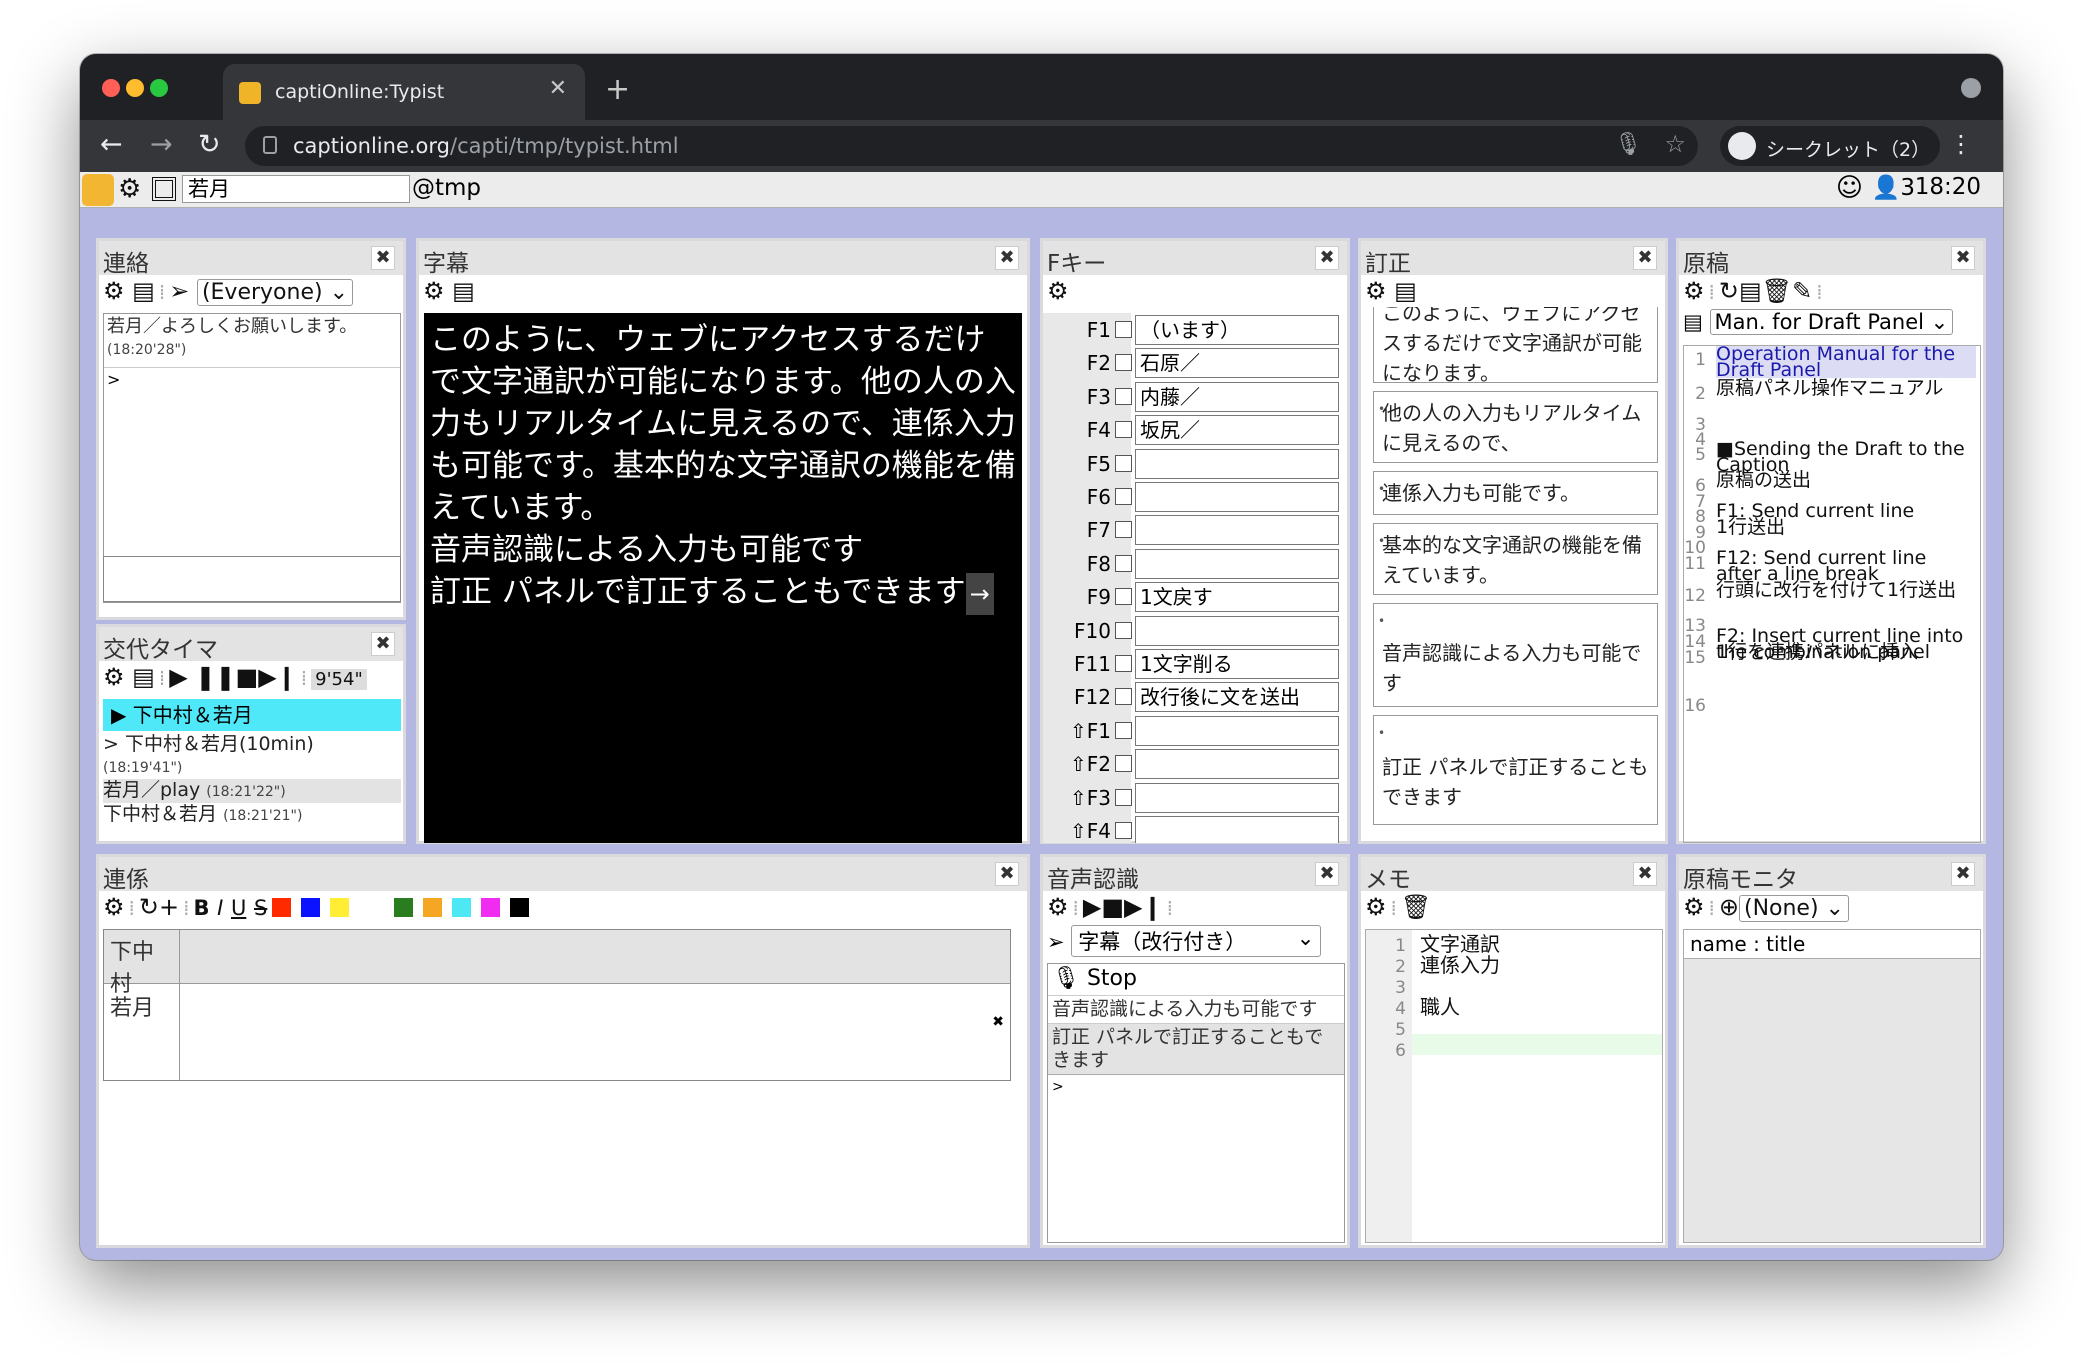 The image size is (2081, 1366). What do you see at coordinates (1849, 188) in the screenshot?
I see `smiley-icon: ☺` at bounding box center [1849, 188].